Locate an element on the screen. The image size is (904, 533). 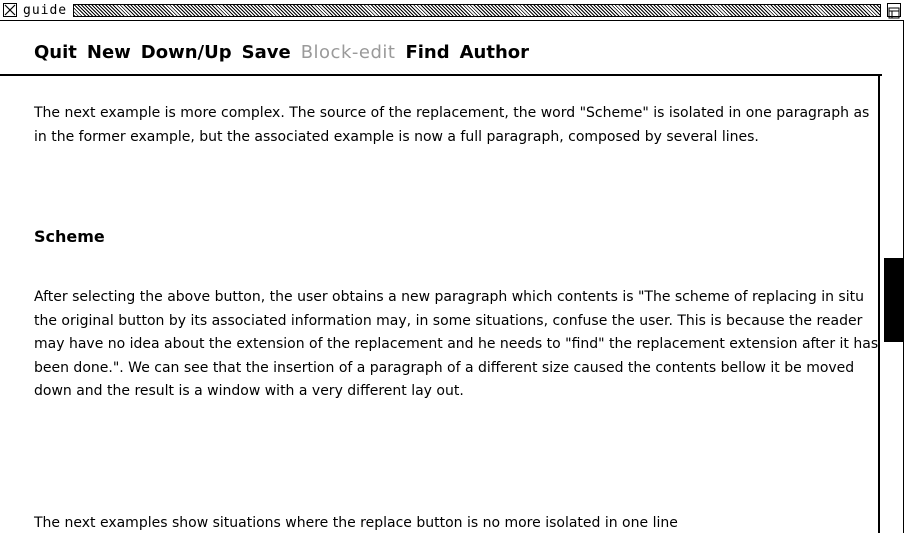
window-title: guide is located at coordinates (45, 10).